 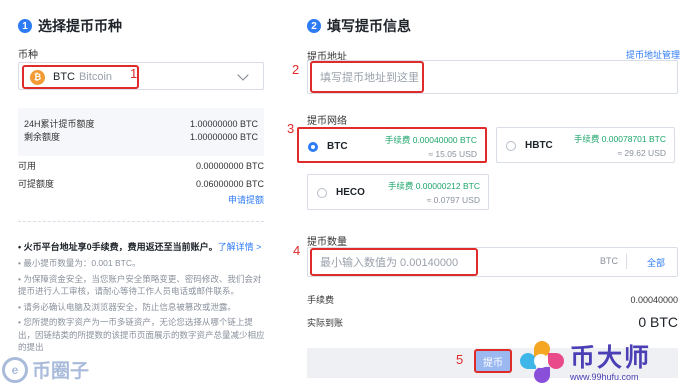 What do you see at coordinates (313, 147) in the screenshot?
I see `radio-selected-icon` at bounding box center [313, 147].